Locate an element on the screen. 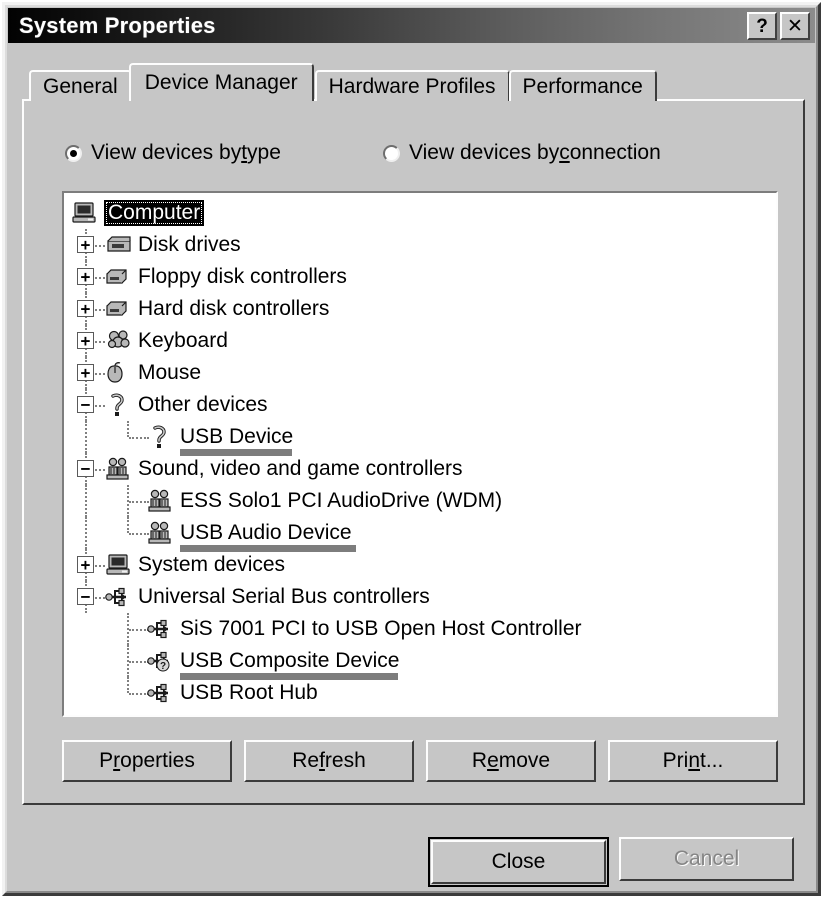  radio-label-by-connection-post: onnection is located at coordinates (615, 152).